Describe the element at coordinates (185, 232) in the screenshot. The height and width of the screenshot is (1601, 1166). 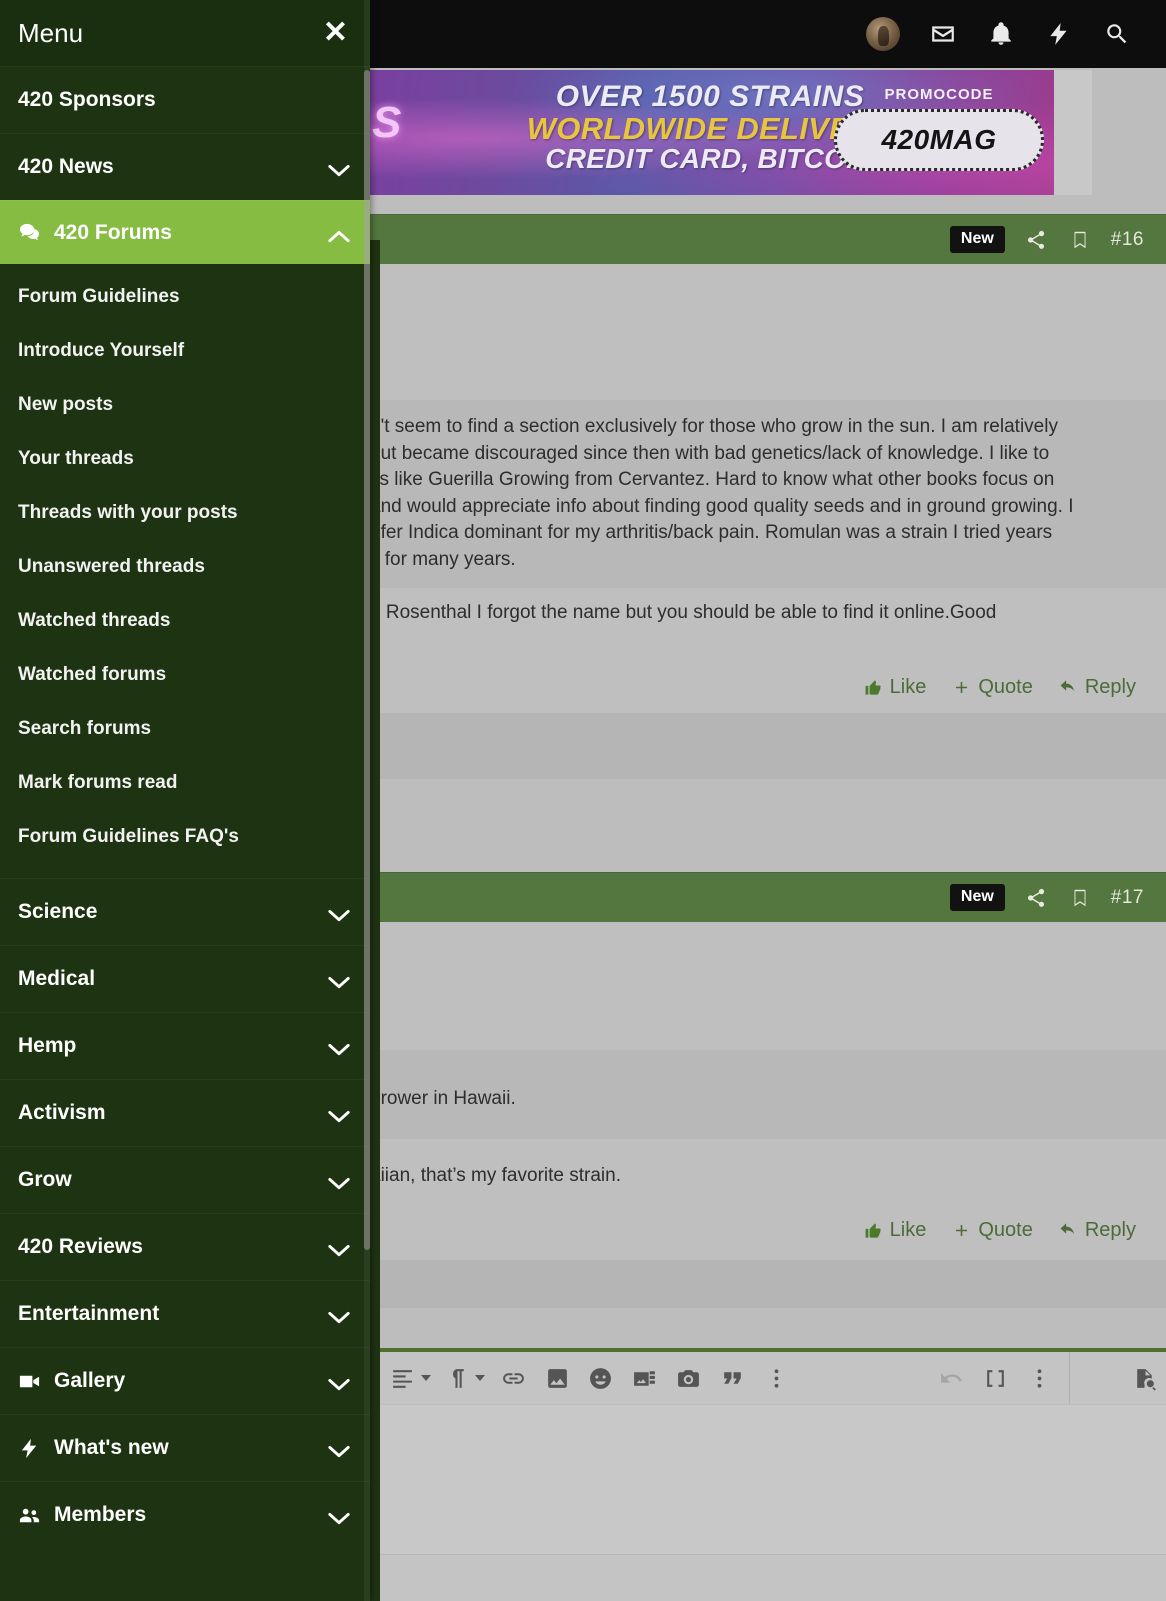
I see `sidebar-item-420-forums: 420 Forums` at that location.